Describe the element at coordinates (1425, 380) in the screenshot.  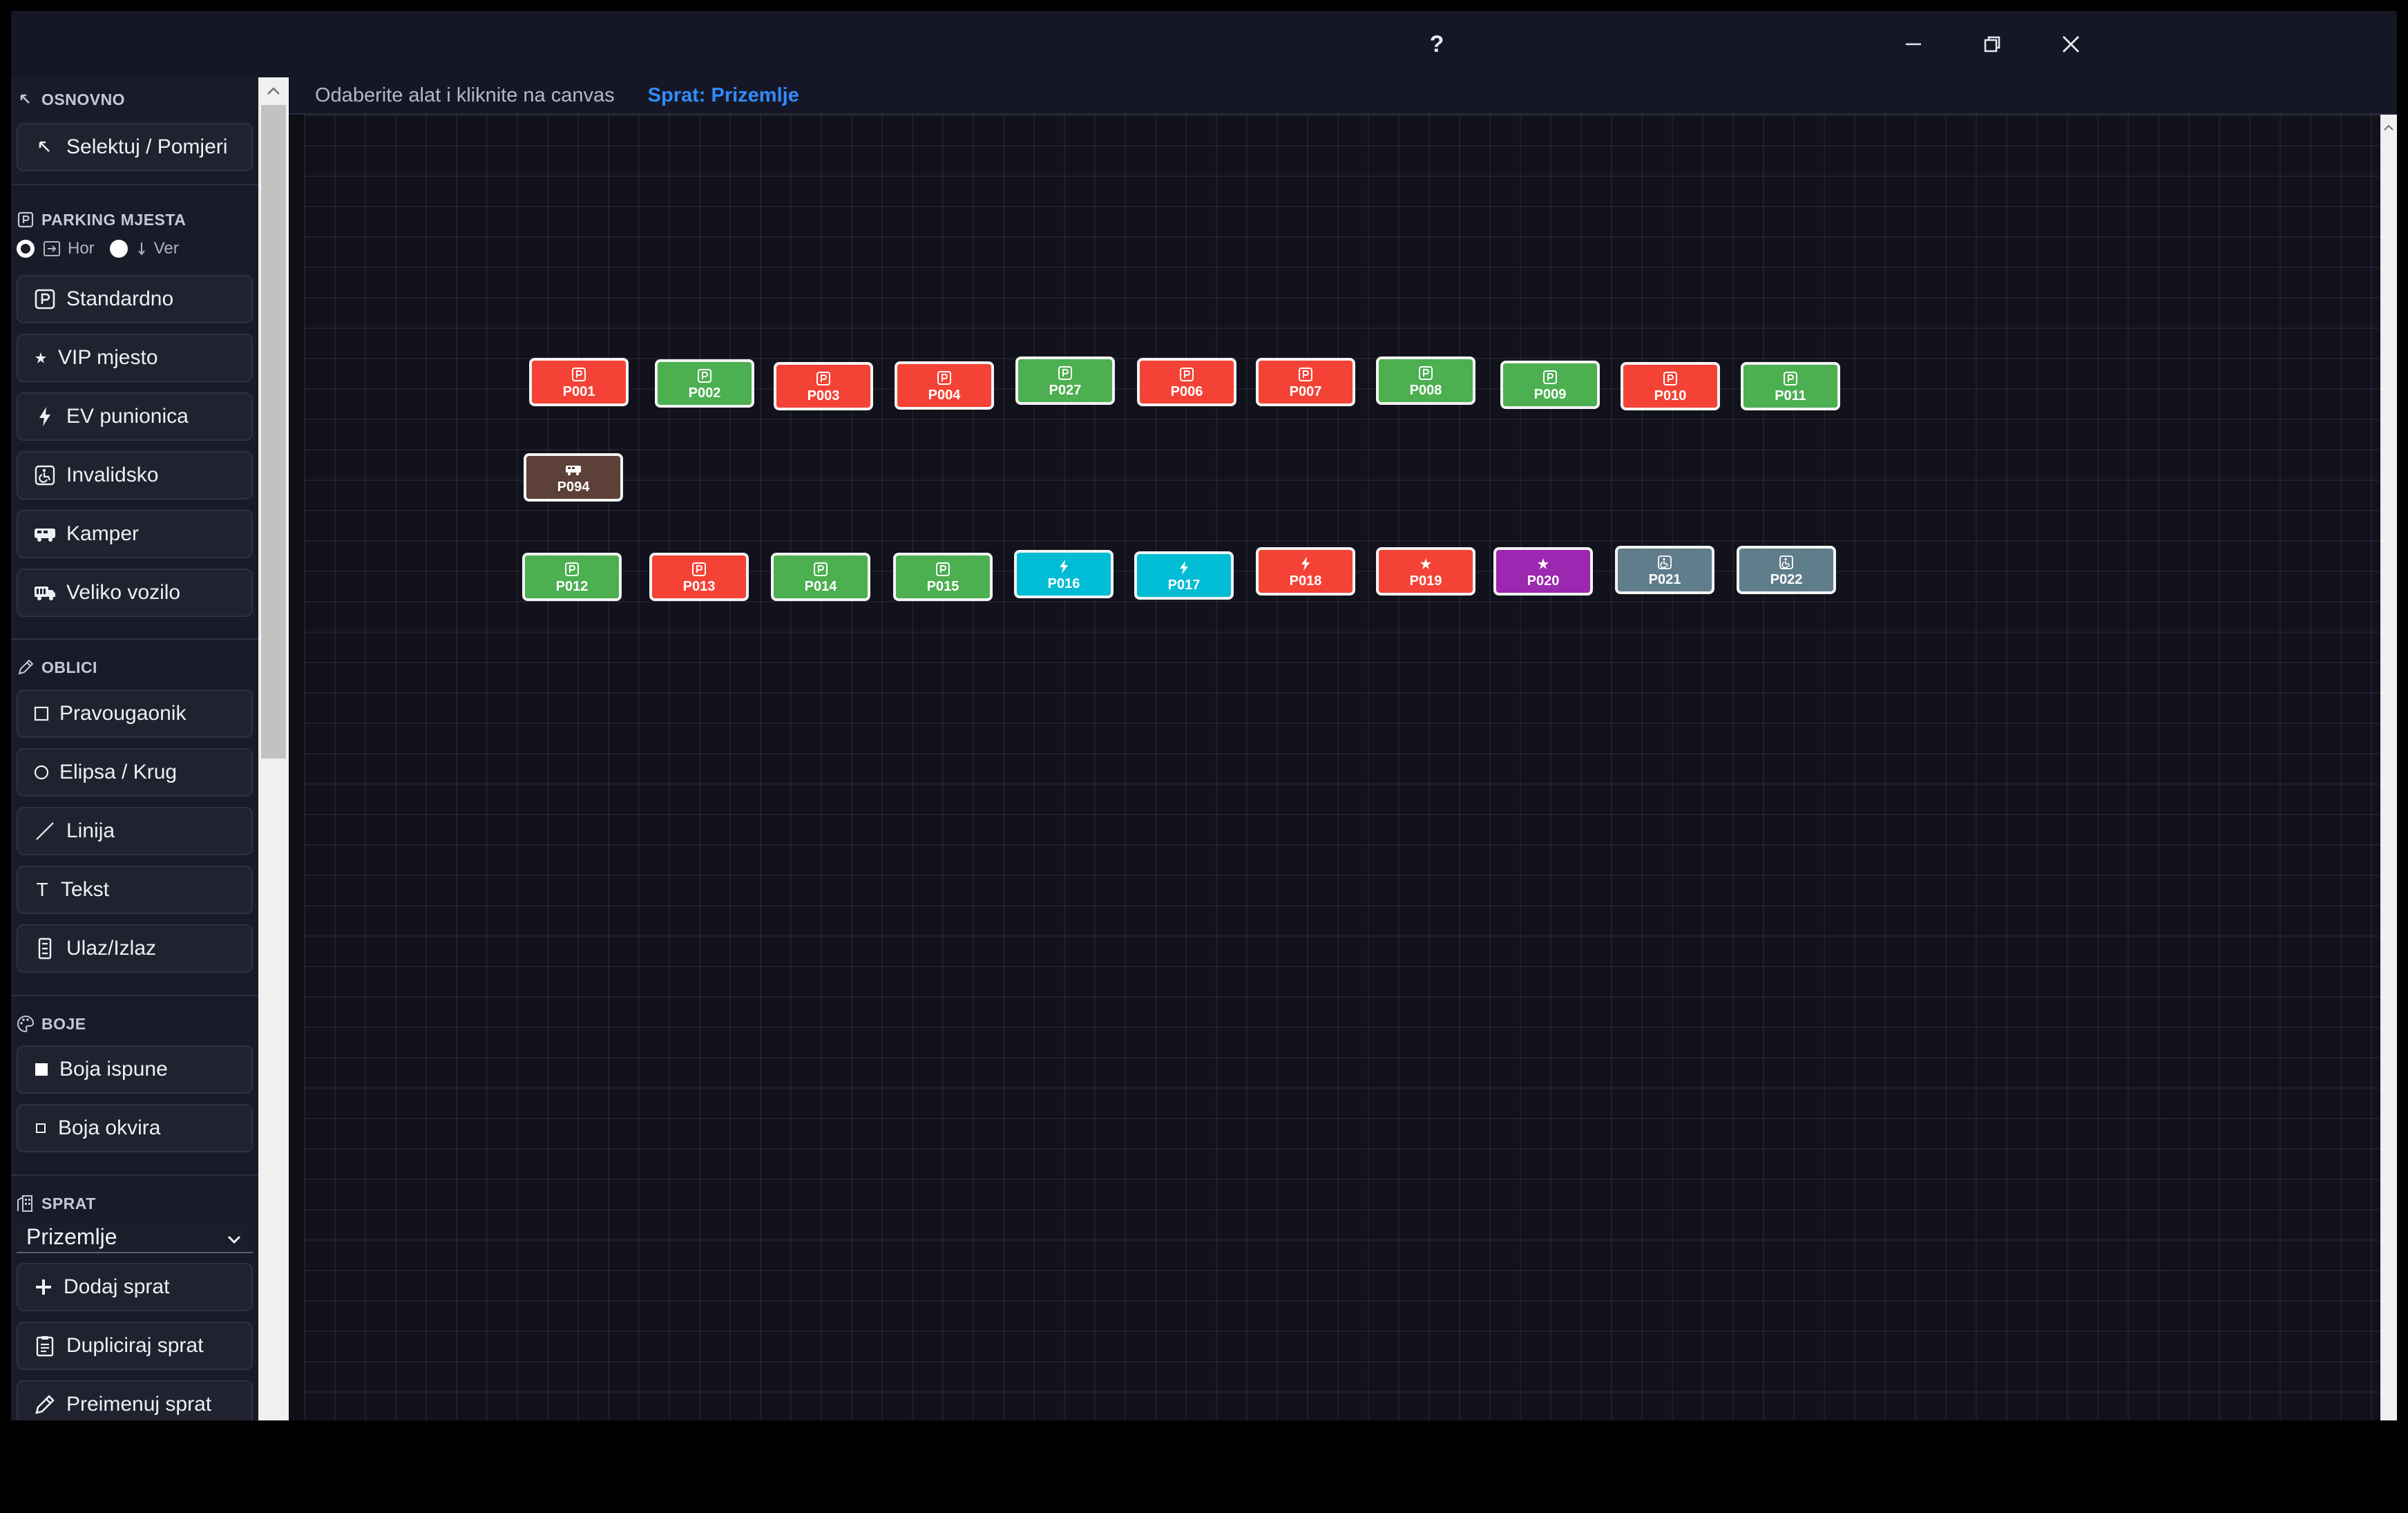
I see `parking-spot-p008: P008` at that location.